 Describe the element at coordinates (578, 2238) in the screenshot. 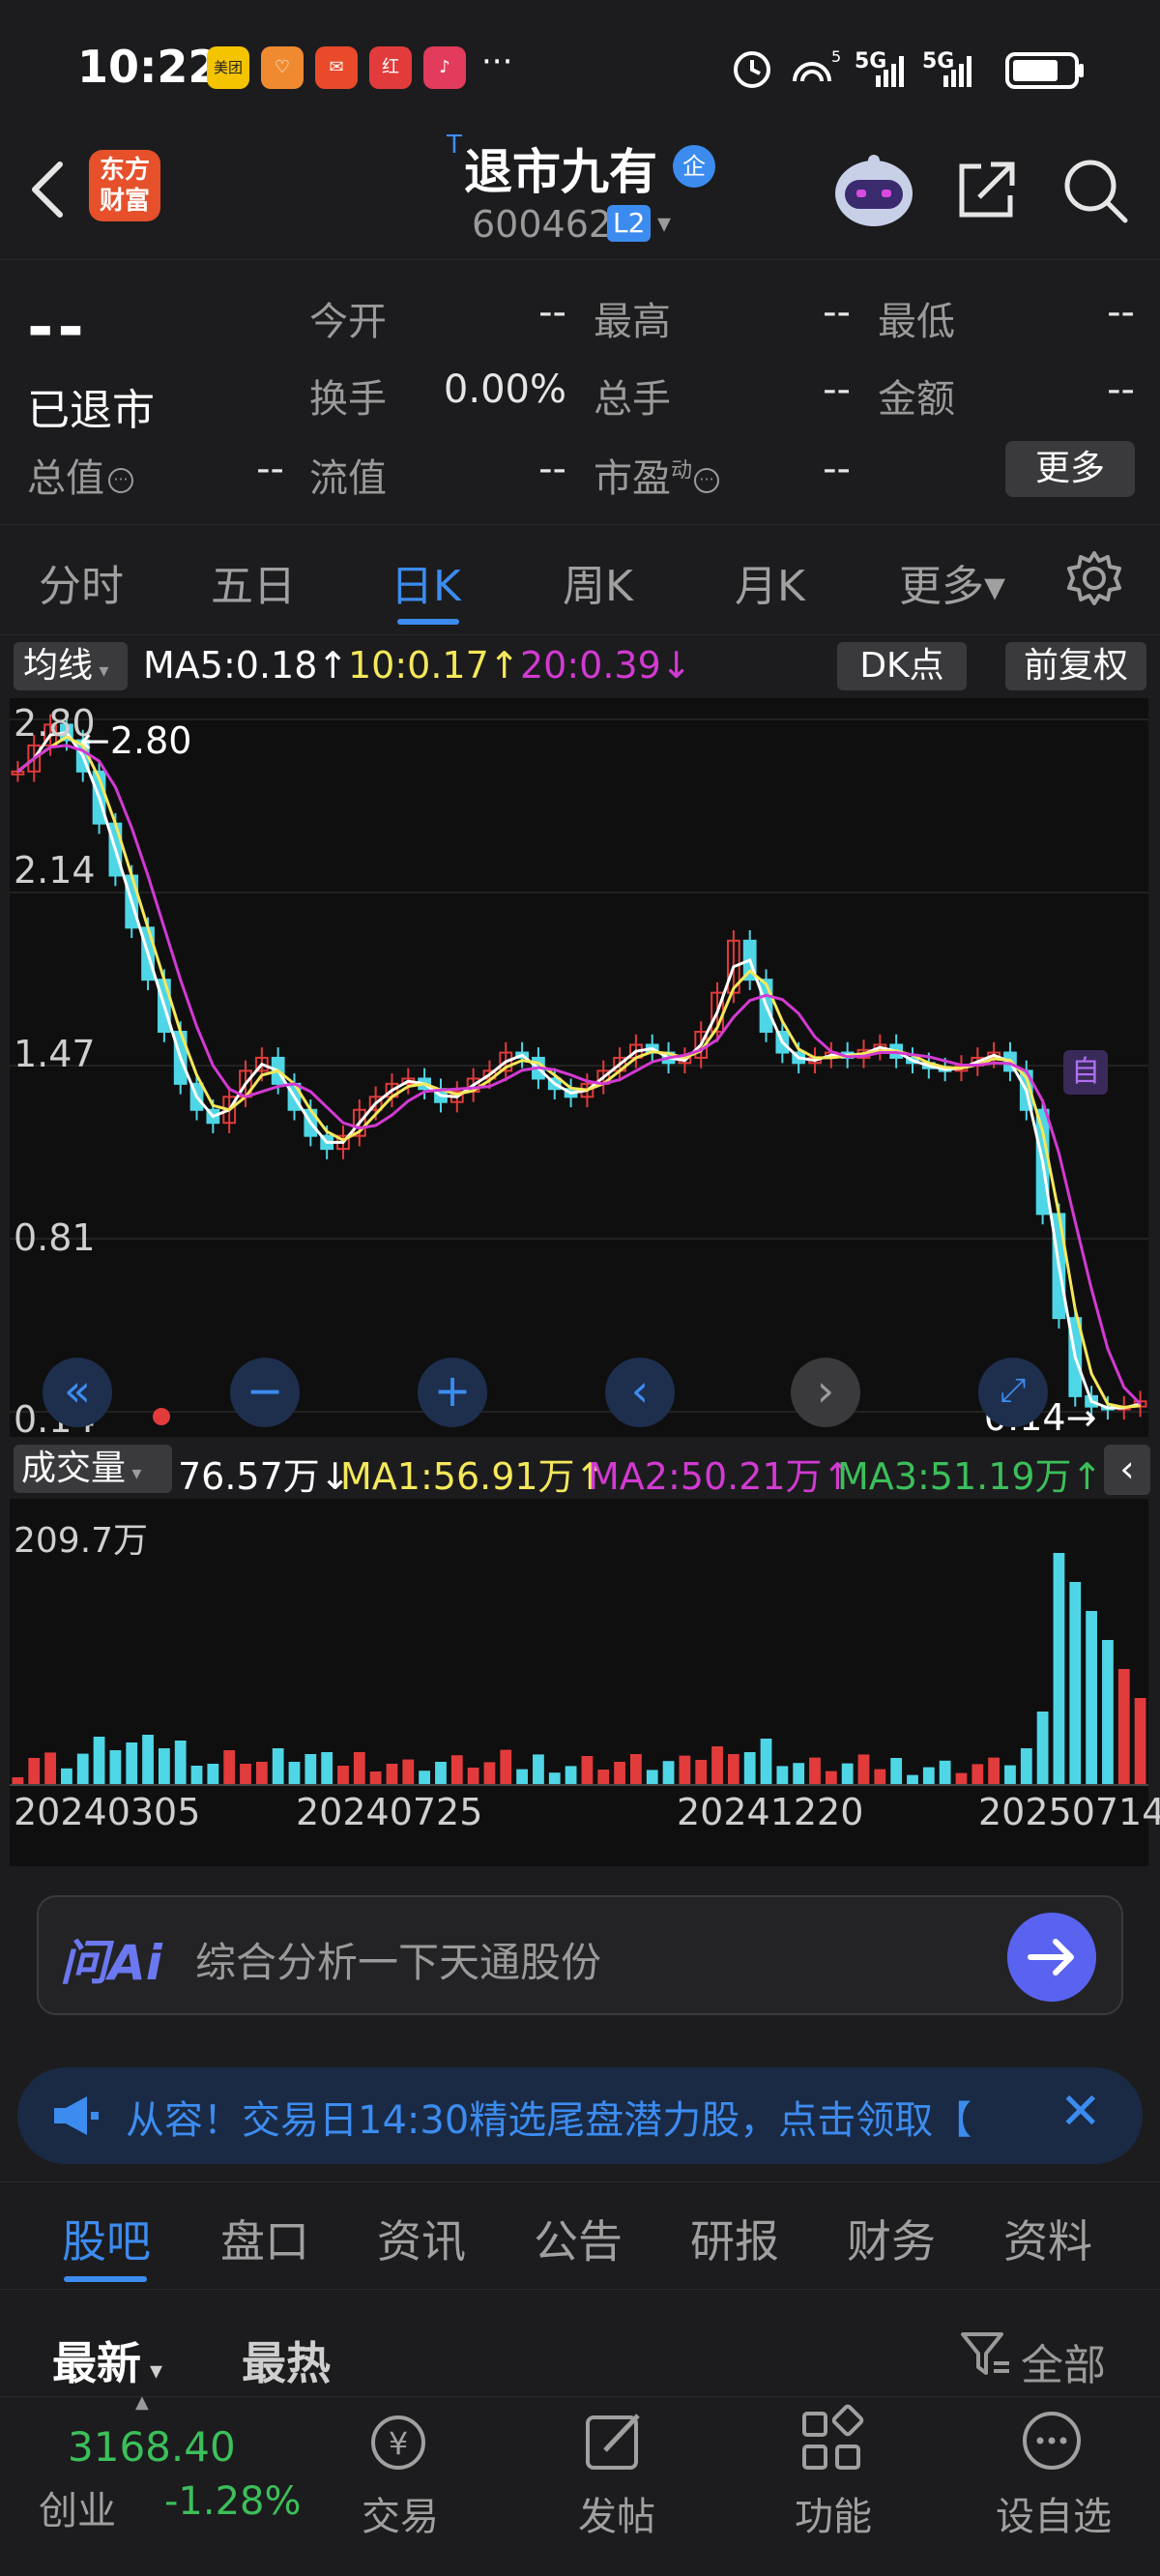

I see `tab-announcements: 公告` at that location.